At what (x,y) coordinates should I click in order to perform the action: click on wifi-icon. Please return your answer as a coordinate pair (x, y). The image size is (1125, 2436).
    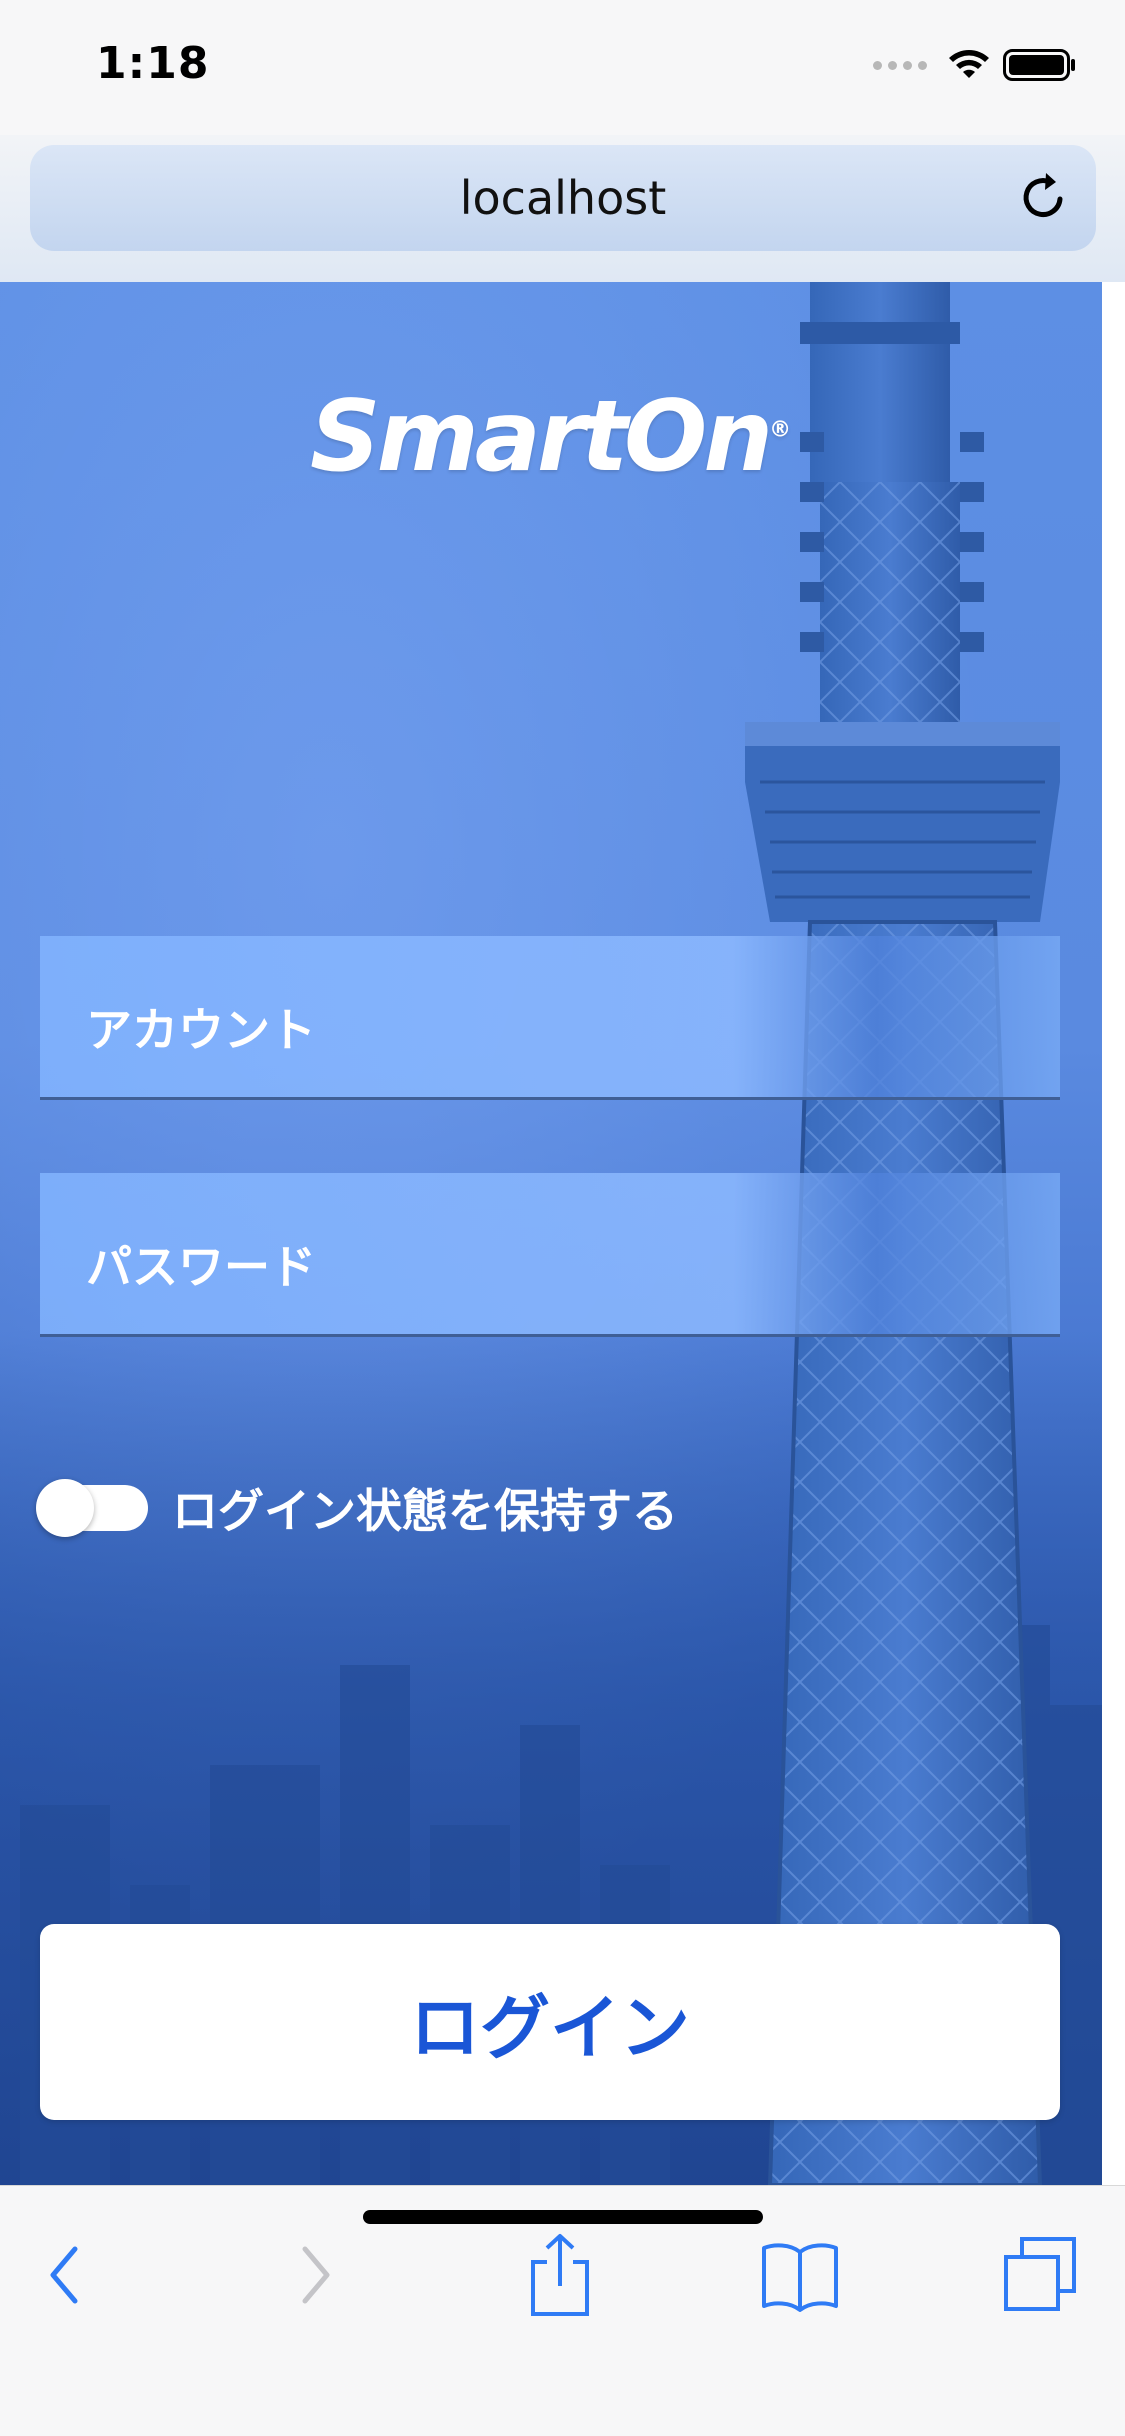
    Looking at the image, I should click on (969, 64).